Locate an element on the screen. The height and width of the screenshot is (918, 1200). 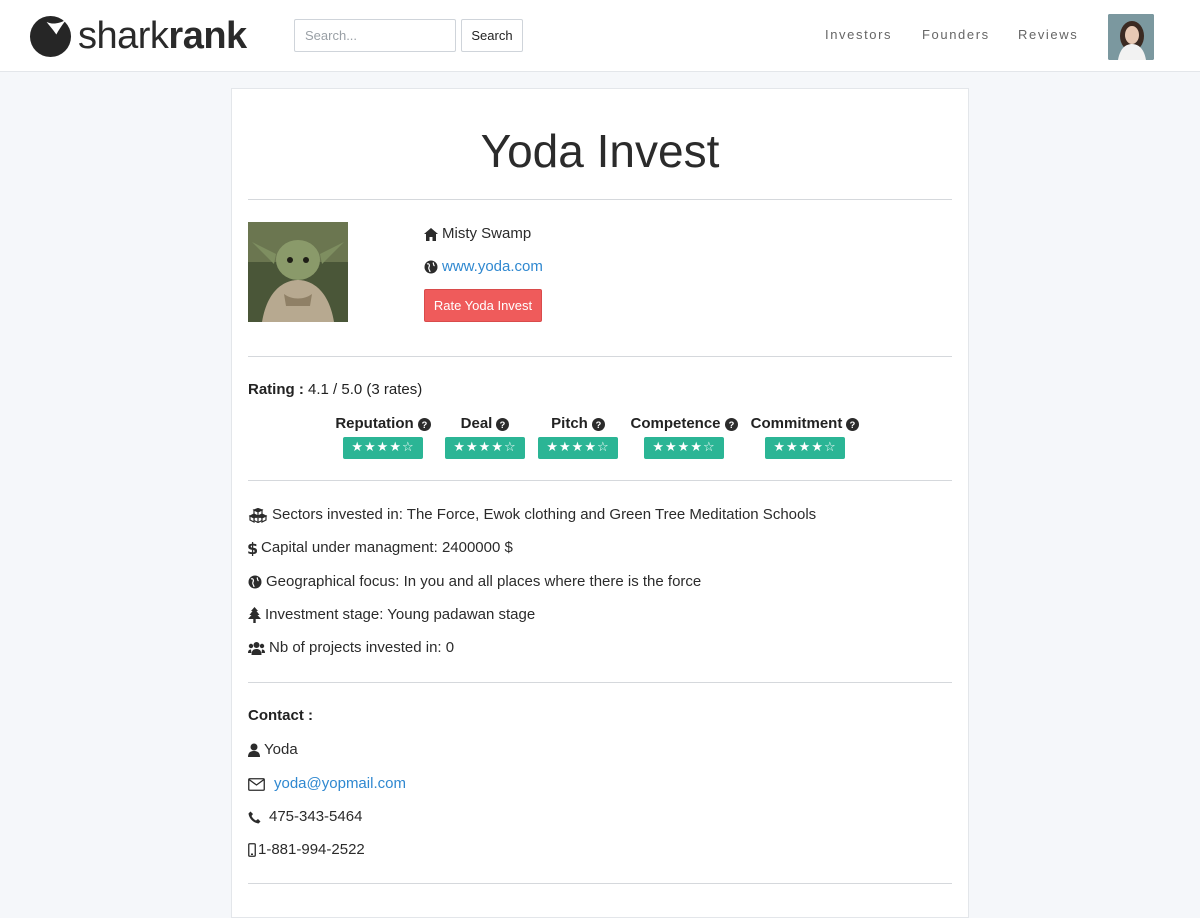
contact-name-line: Yoda is located at coordinates (273, 750).